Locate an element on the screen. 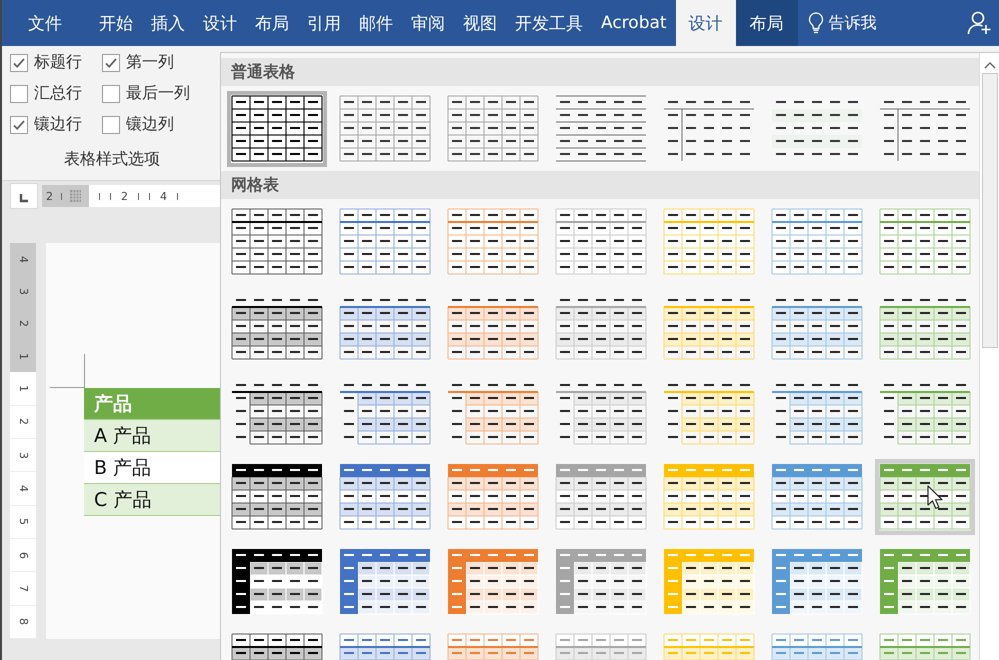 The width and height of the screenshot is (999, 660). ribbon-tab: 视图 is located at coordinates (480, 23).